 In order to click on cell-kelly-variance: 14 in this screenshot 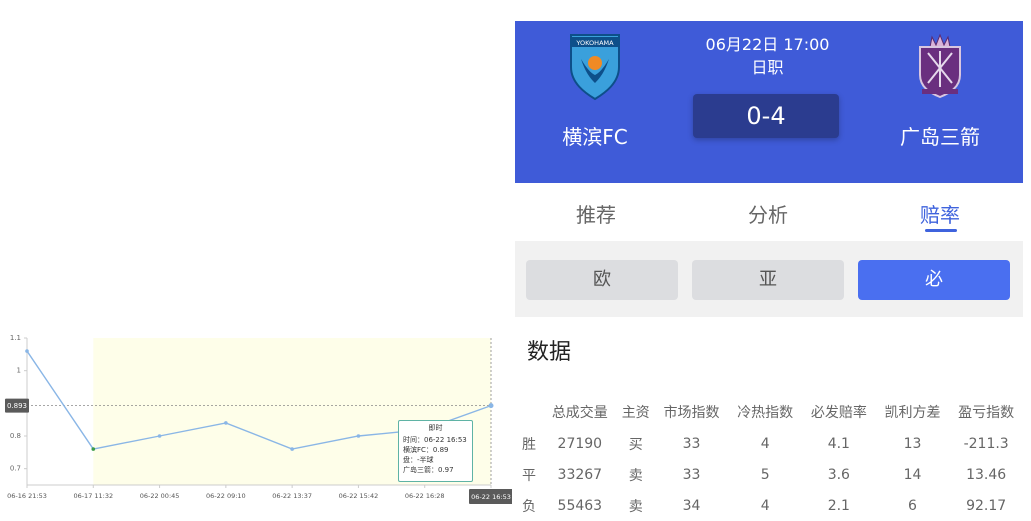, I will do `click(912, 474)`.